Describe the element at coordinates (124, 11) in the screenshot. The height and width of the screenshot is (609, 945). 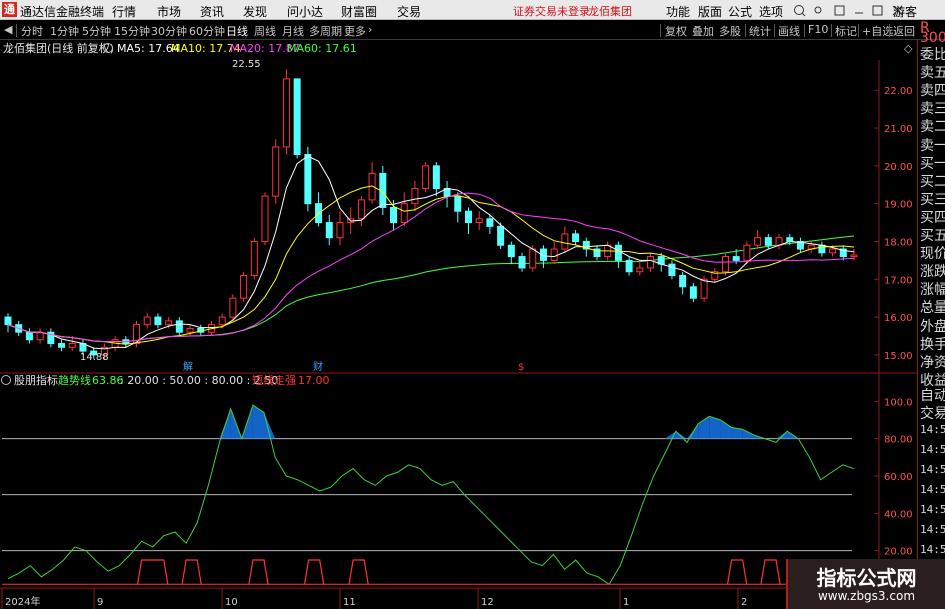
I see `menu-item-quotes: 行情` at that location.